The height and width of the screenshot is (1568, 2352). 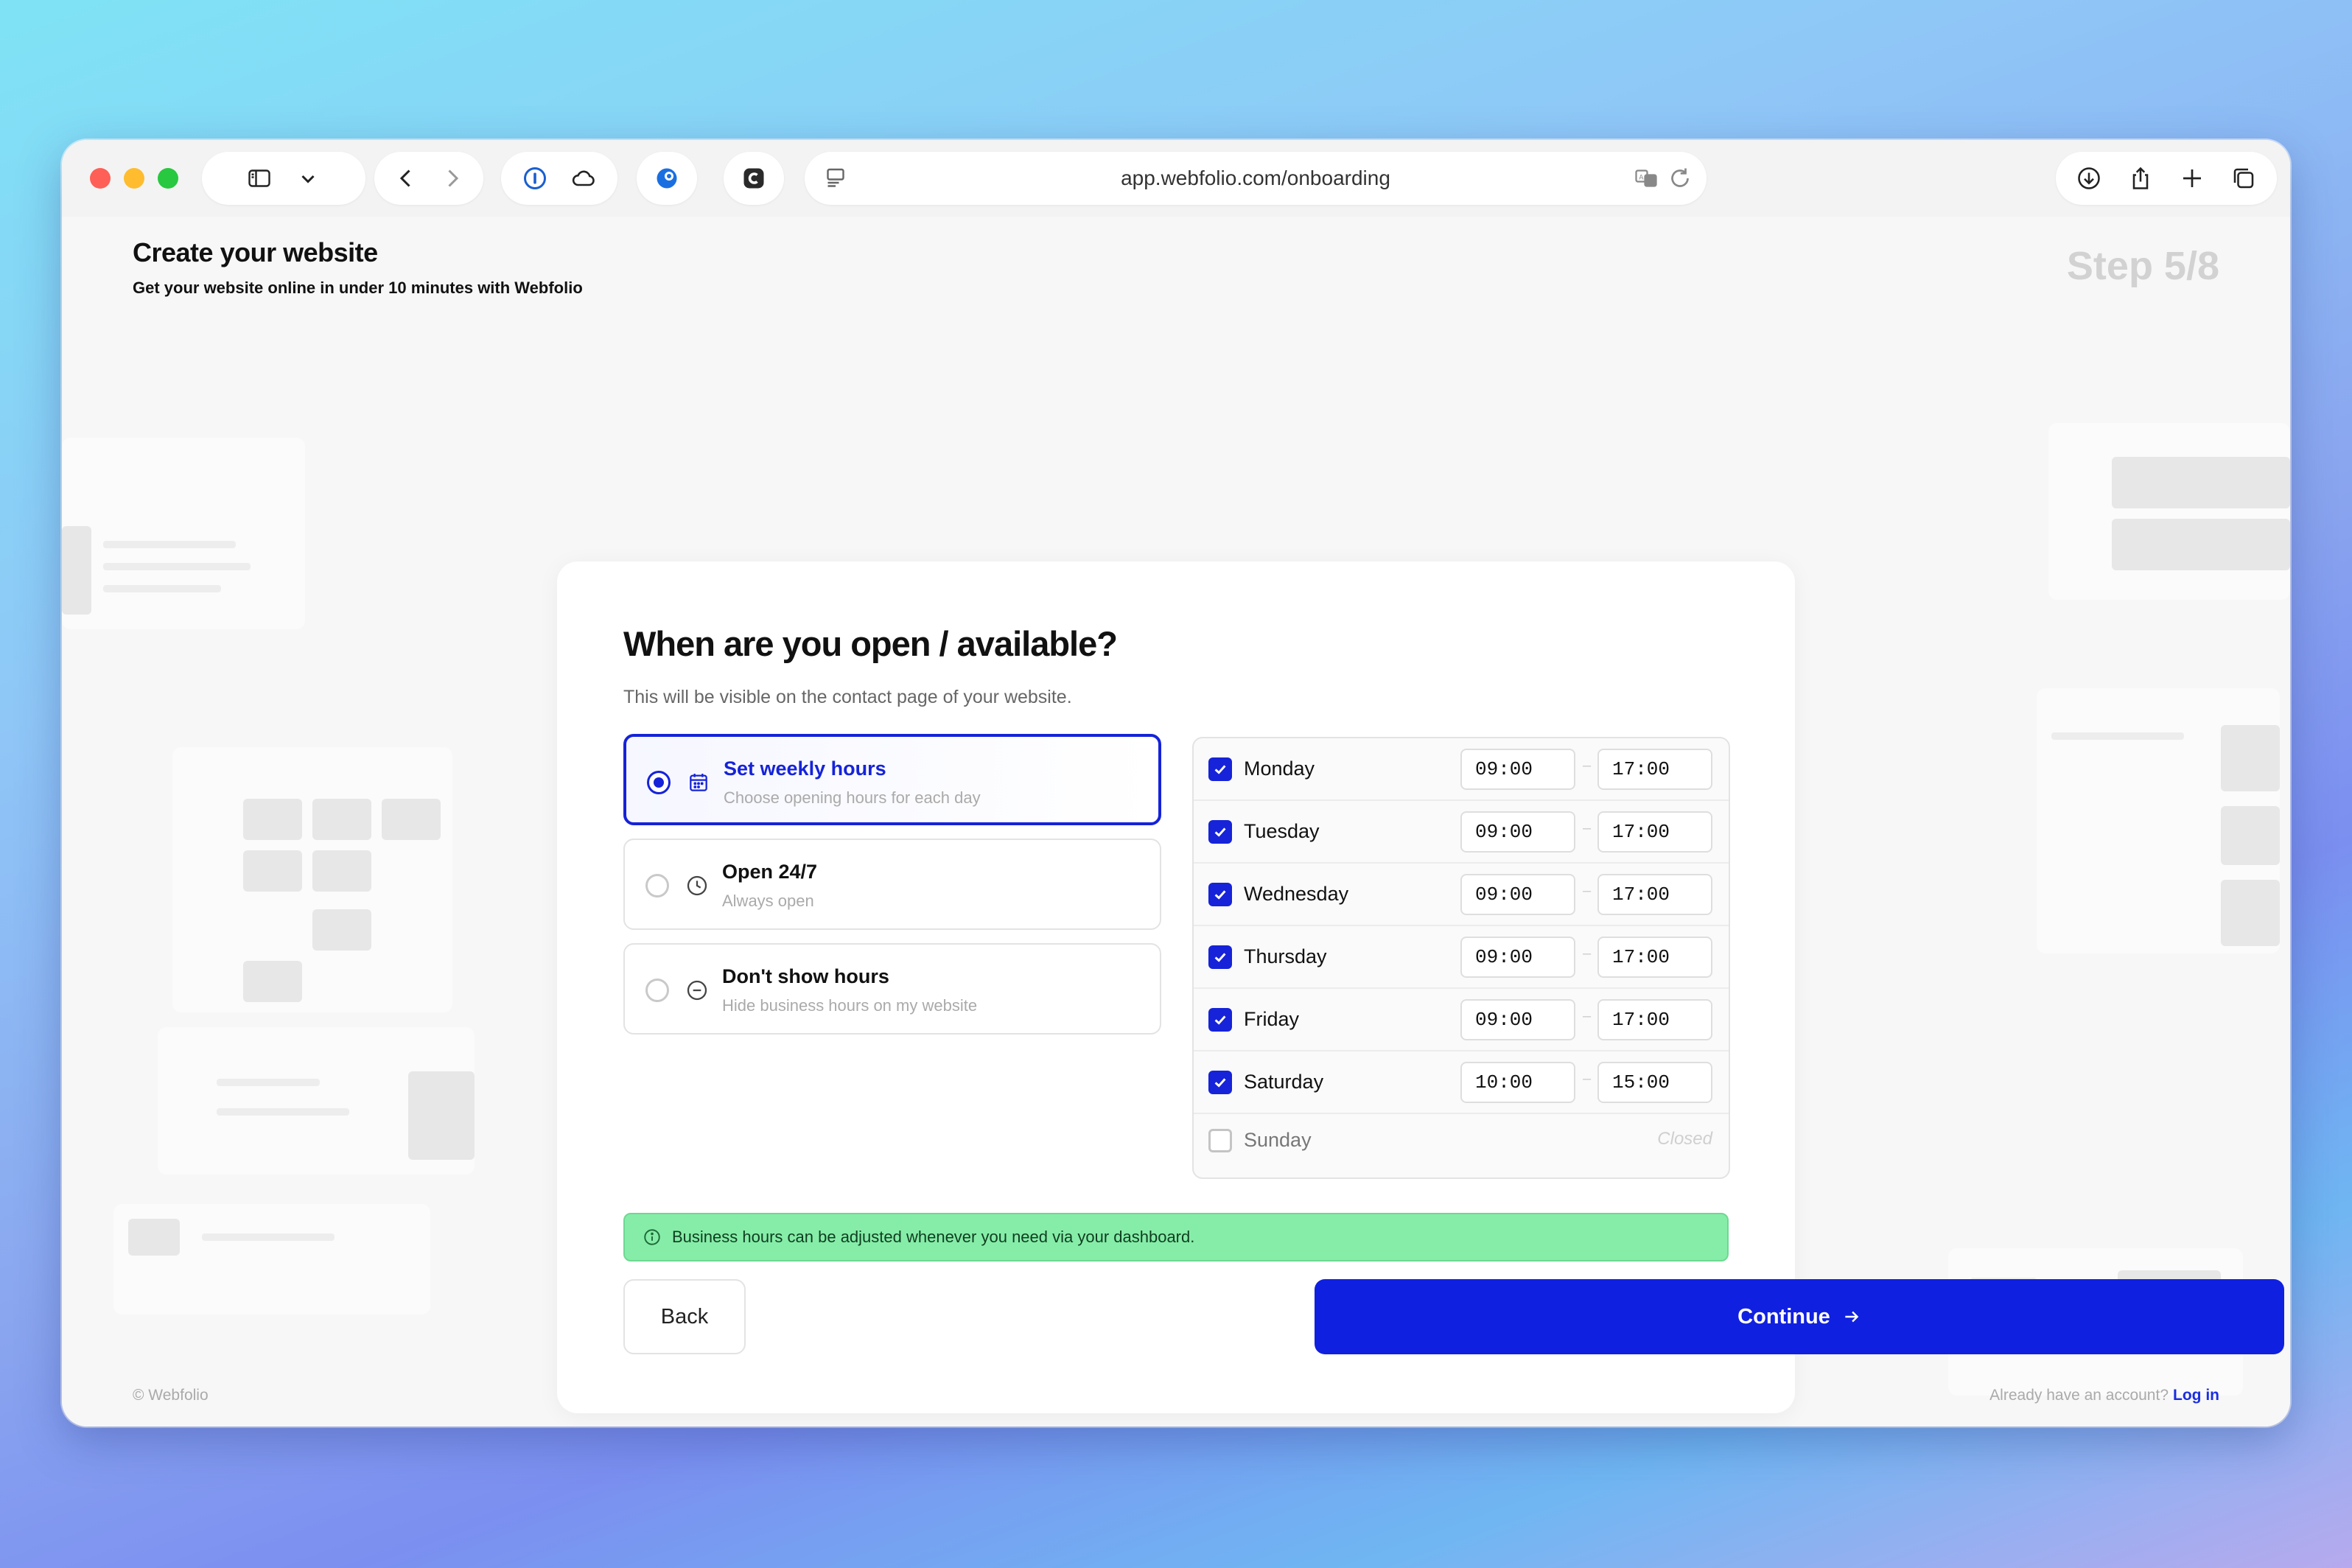 I want to click on cloud-icon, so click(x=583, y=178).